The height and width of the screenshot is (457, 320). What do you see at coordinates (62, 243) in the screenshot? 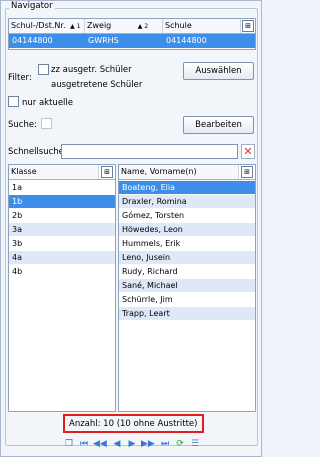
I see `list-item: 3b` at bounding box center [62, 243].